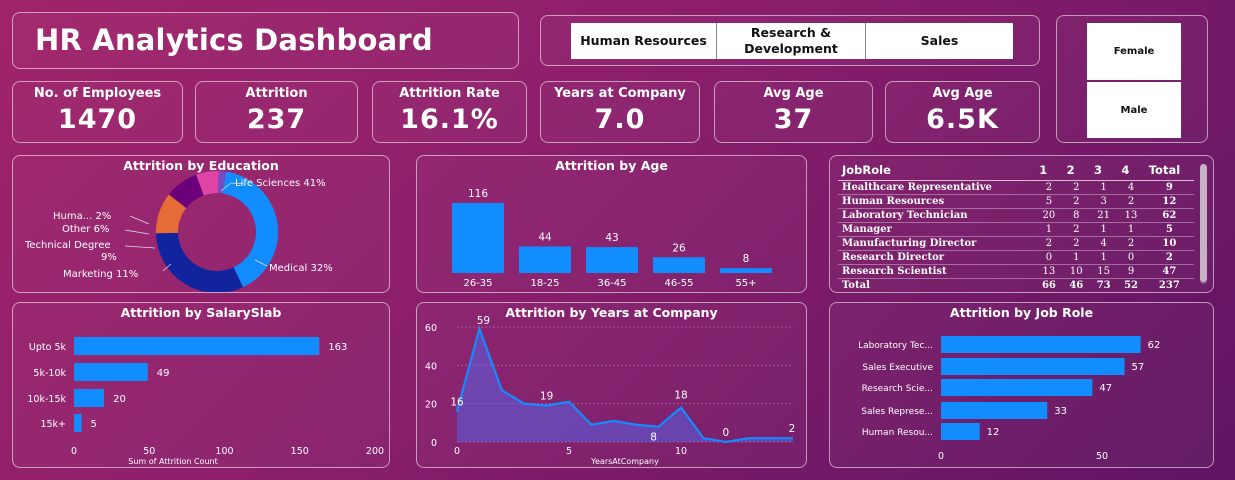  Describe the element at coordinates (544, 283) in the screenshot. I see `category-label: 18-25` at that location.